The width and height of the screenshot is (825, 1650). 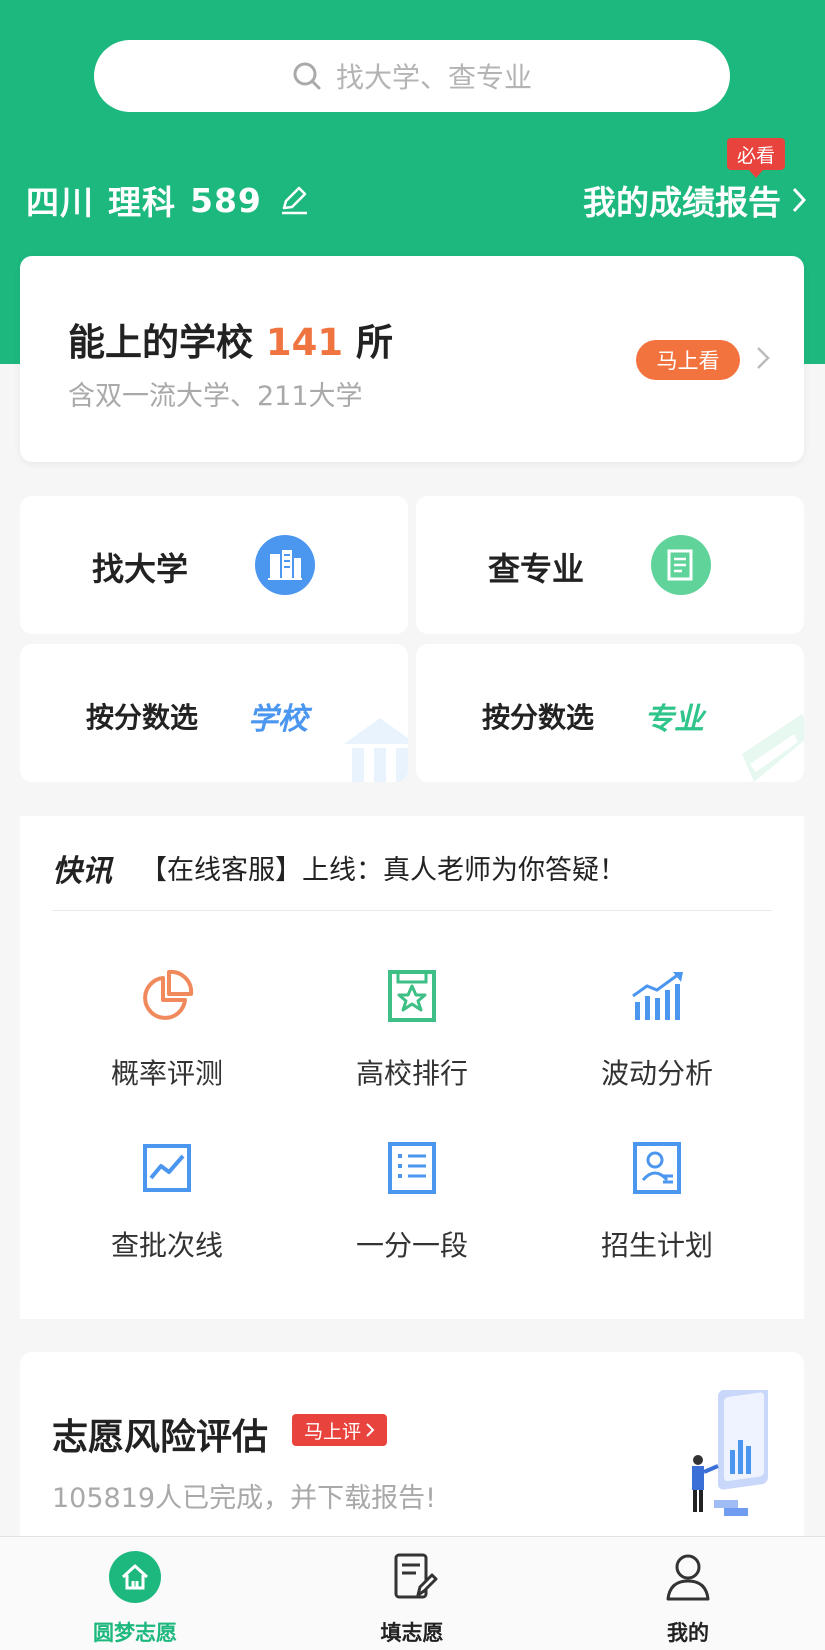 What do you see at coordinates (285, 565) in the screenshot?
I see `buildings-icon` at bounding box center [285, 565].